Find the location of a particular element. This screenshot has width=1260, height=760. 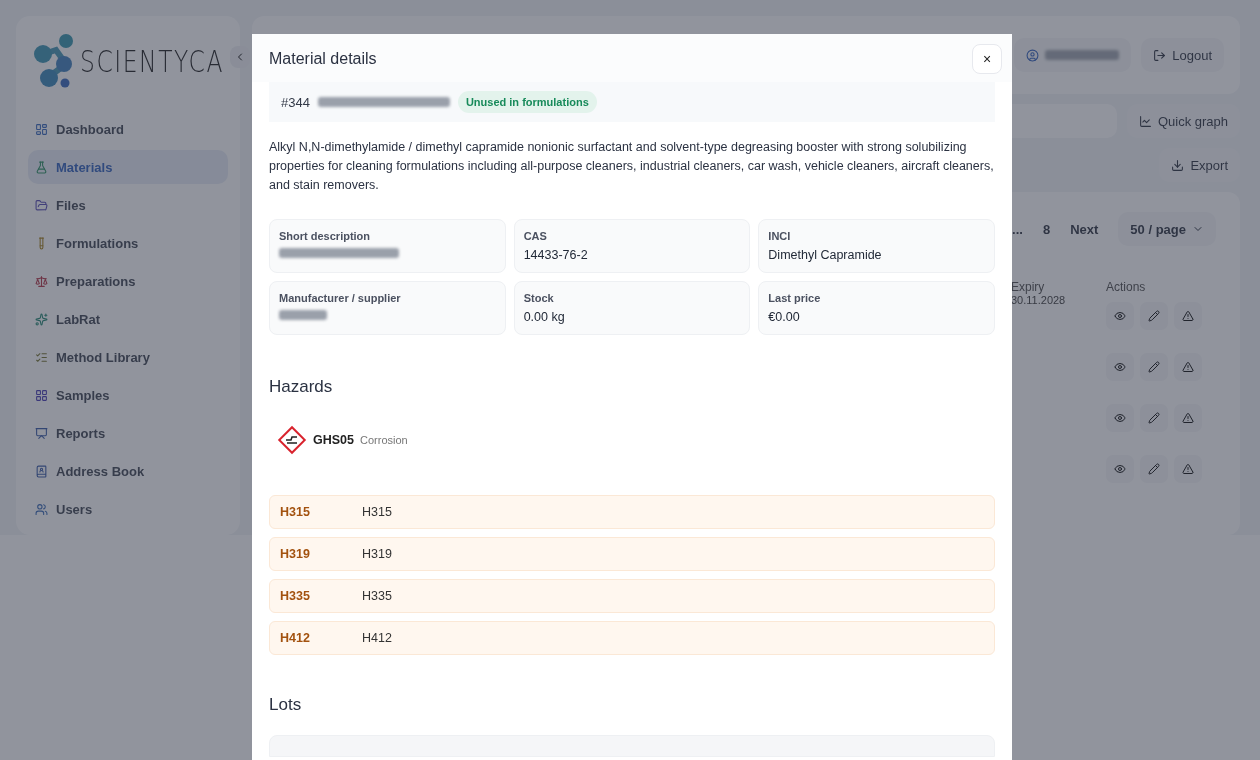

hazard-text: H315 is located at coordinates (377, 512).